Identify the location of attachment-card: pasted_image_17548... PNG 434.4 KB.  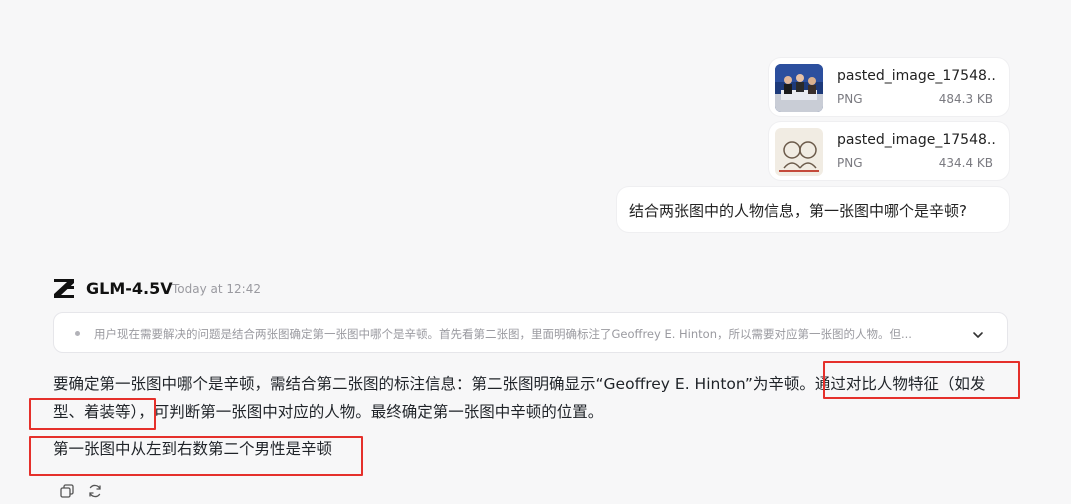
(889, 151).